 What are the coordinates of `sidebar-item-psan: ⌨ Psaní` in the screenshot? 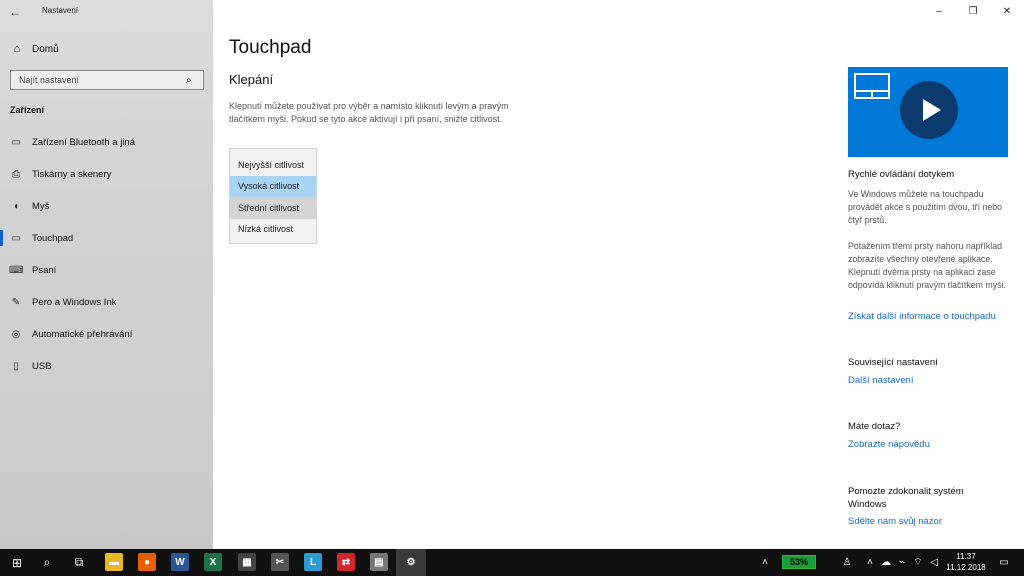 It's located at (106, 270).